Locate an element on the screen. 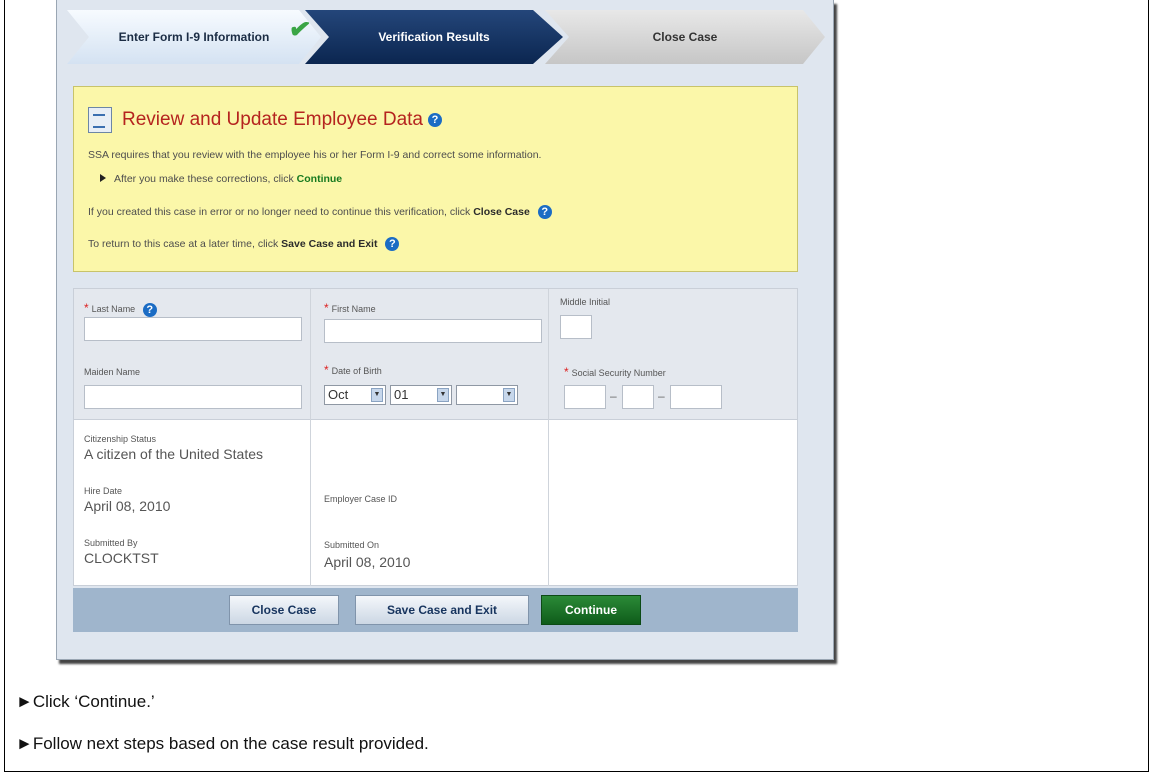 The height and width of the screenshot is (773, 1153). close-case-text: Close Case is located at coordinates (501, 211).